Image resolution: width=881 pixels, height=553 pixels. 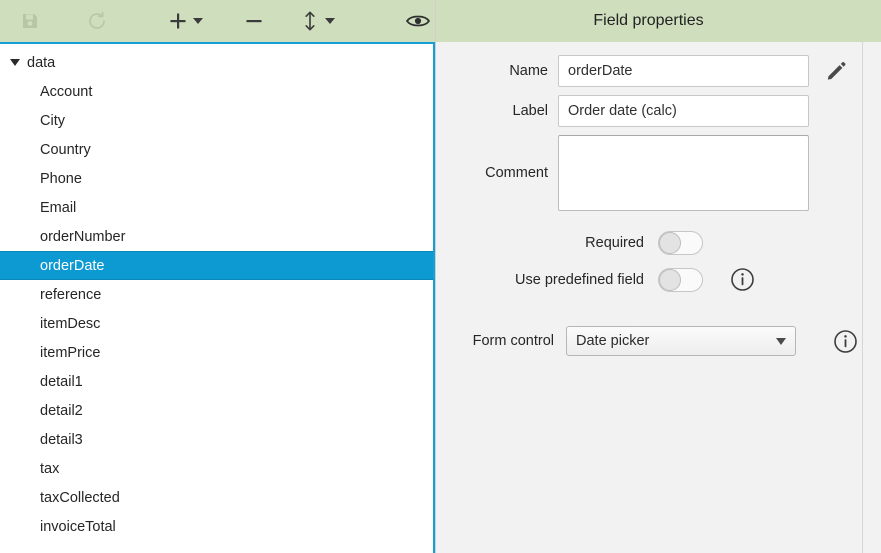 What do you see at coordinates (613, 341) in the screenshot?
I see `form-control-selected-value: Date picker` at bounding box center [613, 341].